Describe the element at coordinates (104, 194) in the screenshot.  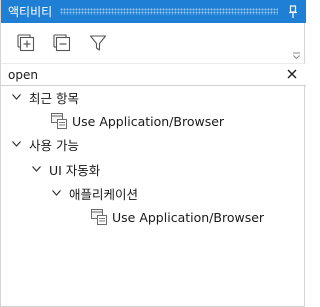
I see `tree-node-label: 애플리케이션` at that location.